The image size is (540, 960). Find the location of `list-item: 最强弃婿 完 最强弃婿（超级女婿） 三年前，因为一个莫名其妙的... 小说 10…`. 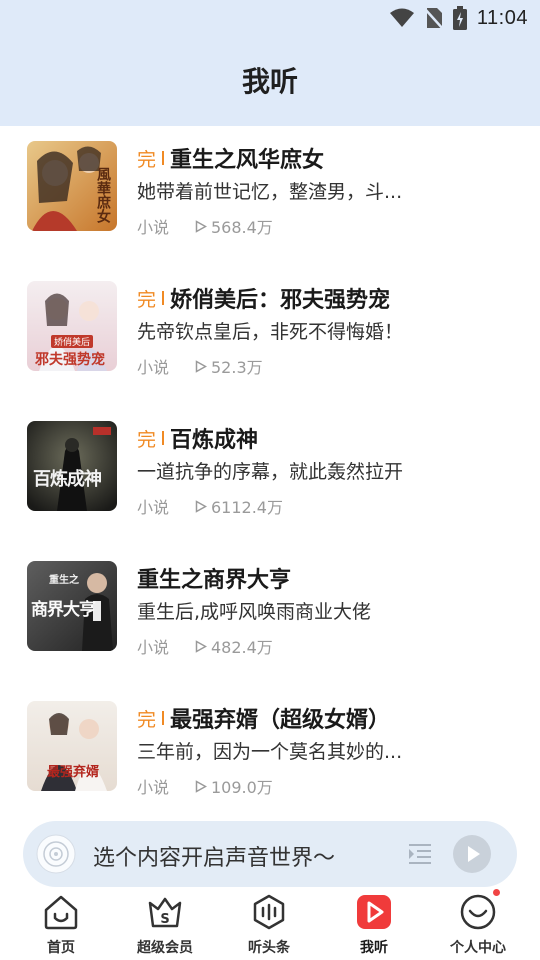

list-item: 最强弃婿 完 最强弃婿（超级女婿） 三年前，因为一个莫名其妙的... 小说 10… is located at coordinates (270, 756).